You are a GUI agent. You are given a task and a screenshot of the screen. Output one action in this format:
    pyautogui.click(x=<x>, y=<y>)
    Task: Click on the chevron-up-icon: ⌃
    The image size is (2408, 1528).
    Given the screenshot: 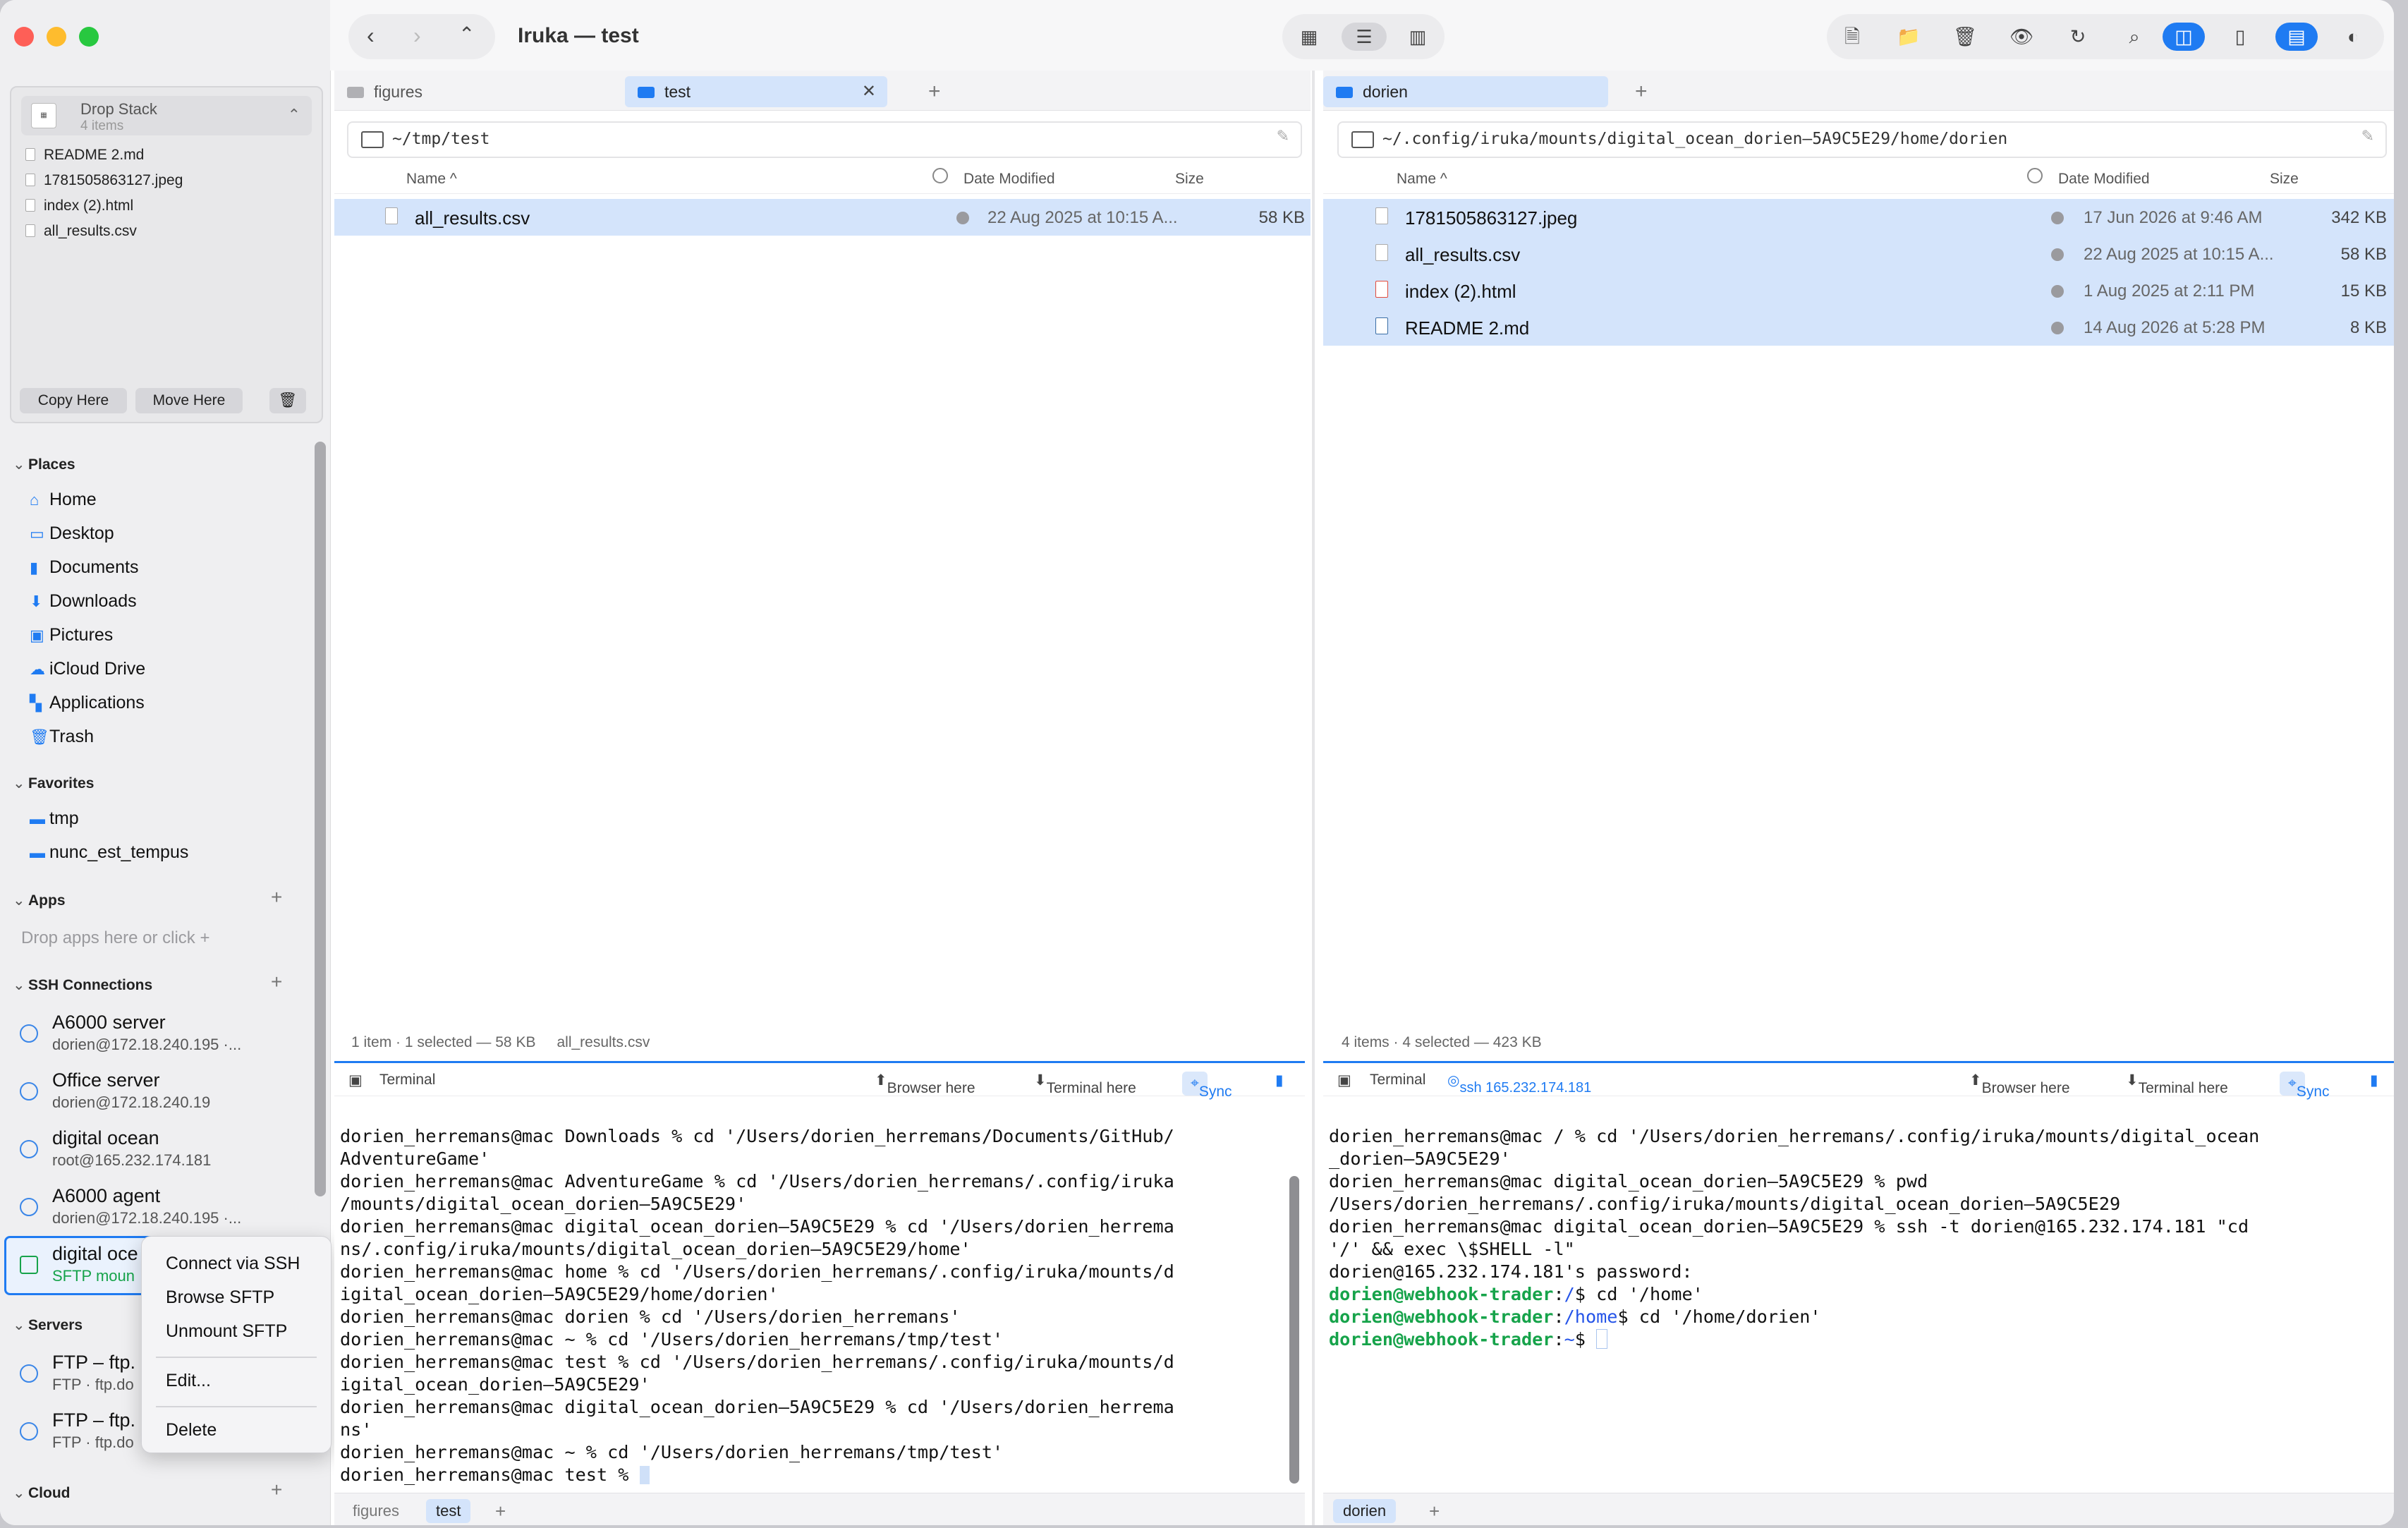 What is the action you would take?
    pyautogui.click(x=294, y=115)
    